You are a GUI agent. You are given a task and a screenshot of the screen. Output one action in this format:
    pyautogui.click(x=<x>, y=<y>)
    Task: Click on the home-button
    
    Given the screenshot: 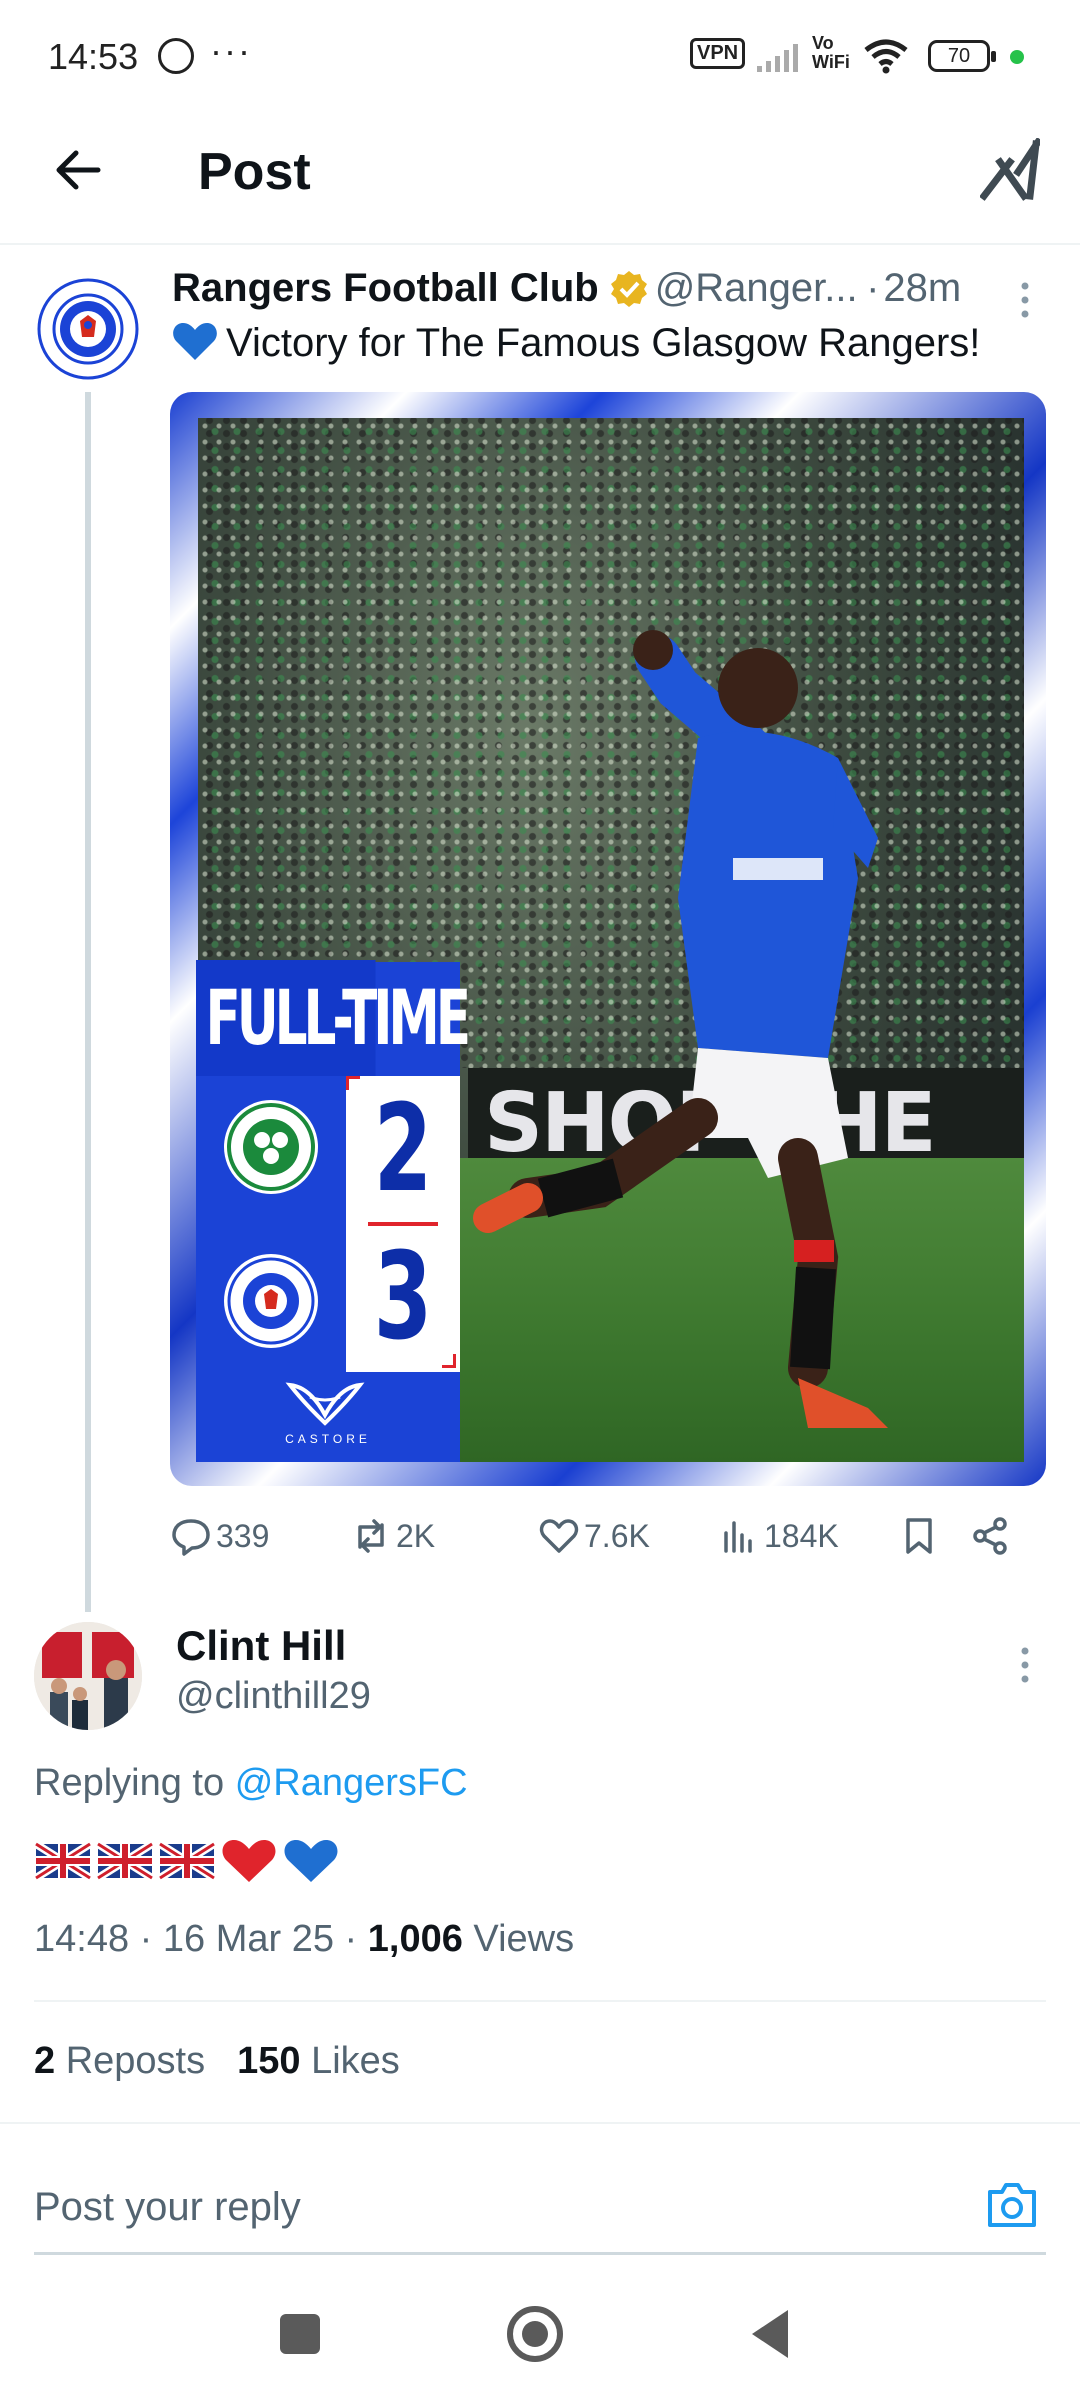 What is the action you would take?
    pyautogui.click(x=535, y=2334)
    